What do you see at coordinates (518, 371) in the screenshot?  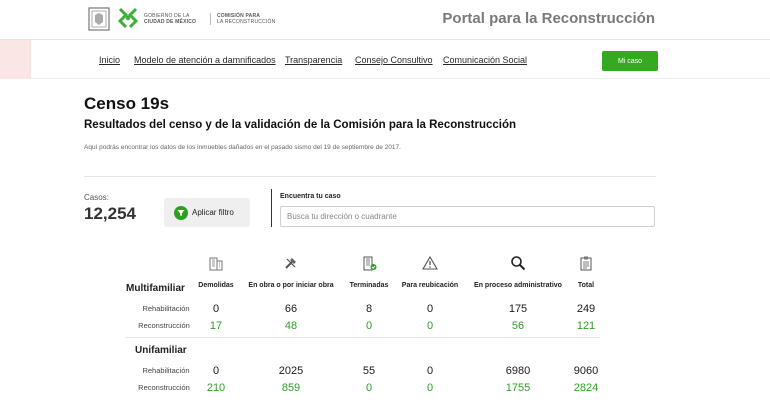 I see `table-cell: 6980` at bounding box center [518, 371].